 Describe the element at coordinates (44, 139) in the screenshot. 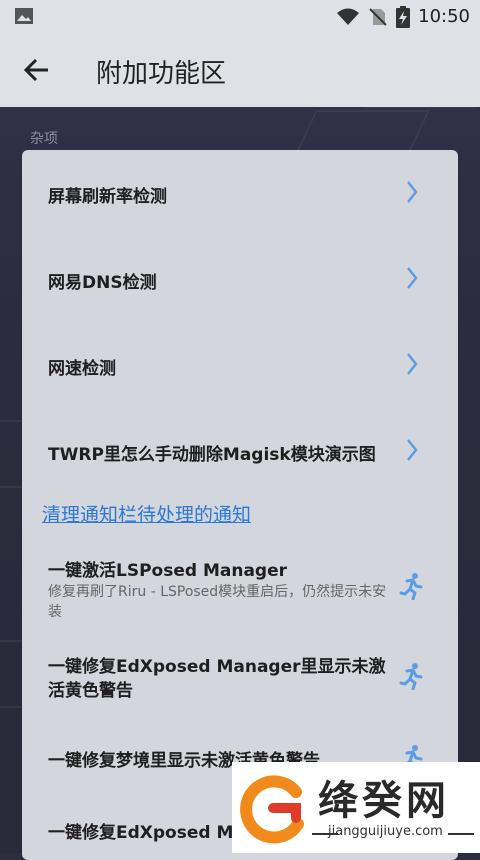

I see `section-label: 杂项` at that location.